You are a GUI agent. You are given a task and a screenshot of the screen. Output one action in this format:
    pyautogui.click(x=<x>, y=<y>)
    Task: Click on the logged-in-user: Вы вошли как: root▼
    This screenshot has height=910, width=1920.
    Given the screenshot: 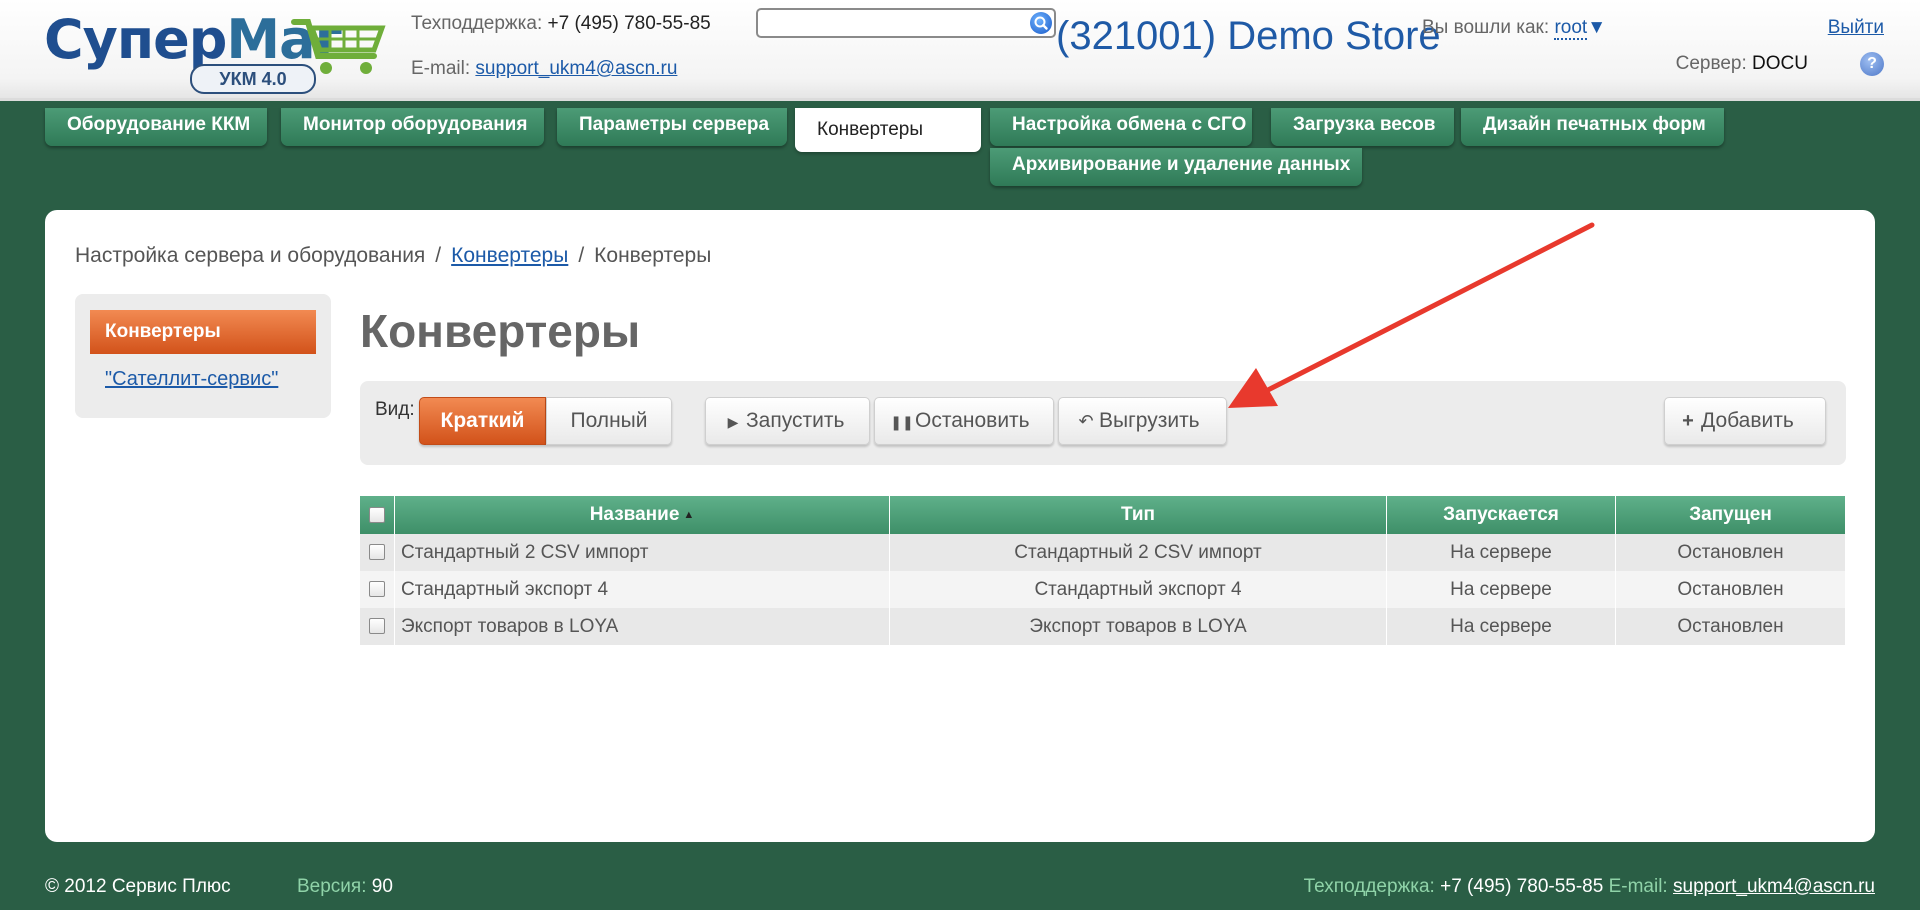 What is the action you would take?
    pyautogui.click(x=1513, y=28)
    